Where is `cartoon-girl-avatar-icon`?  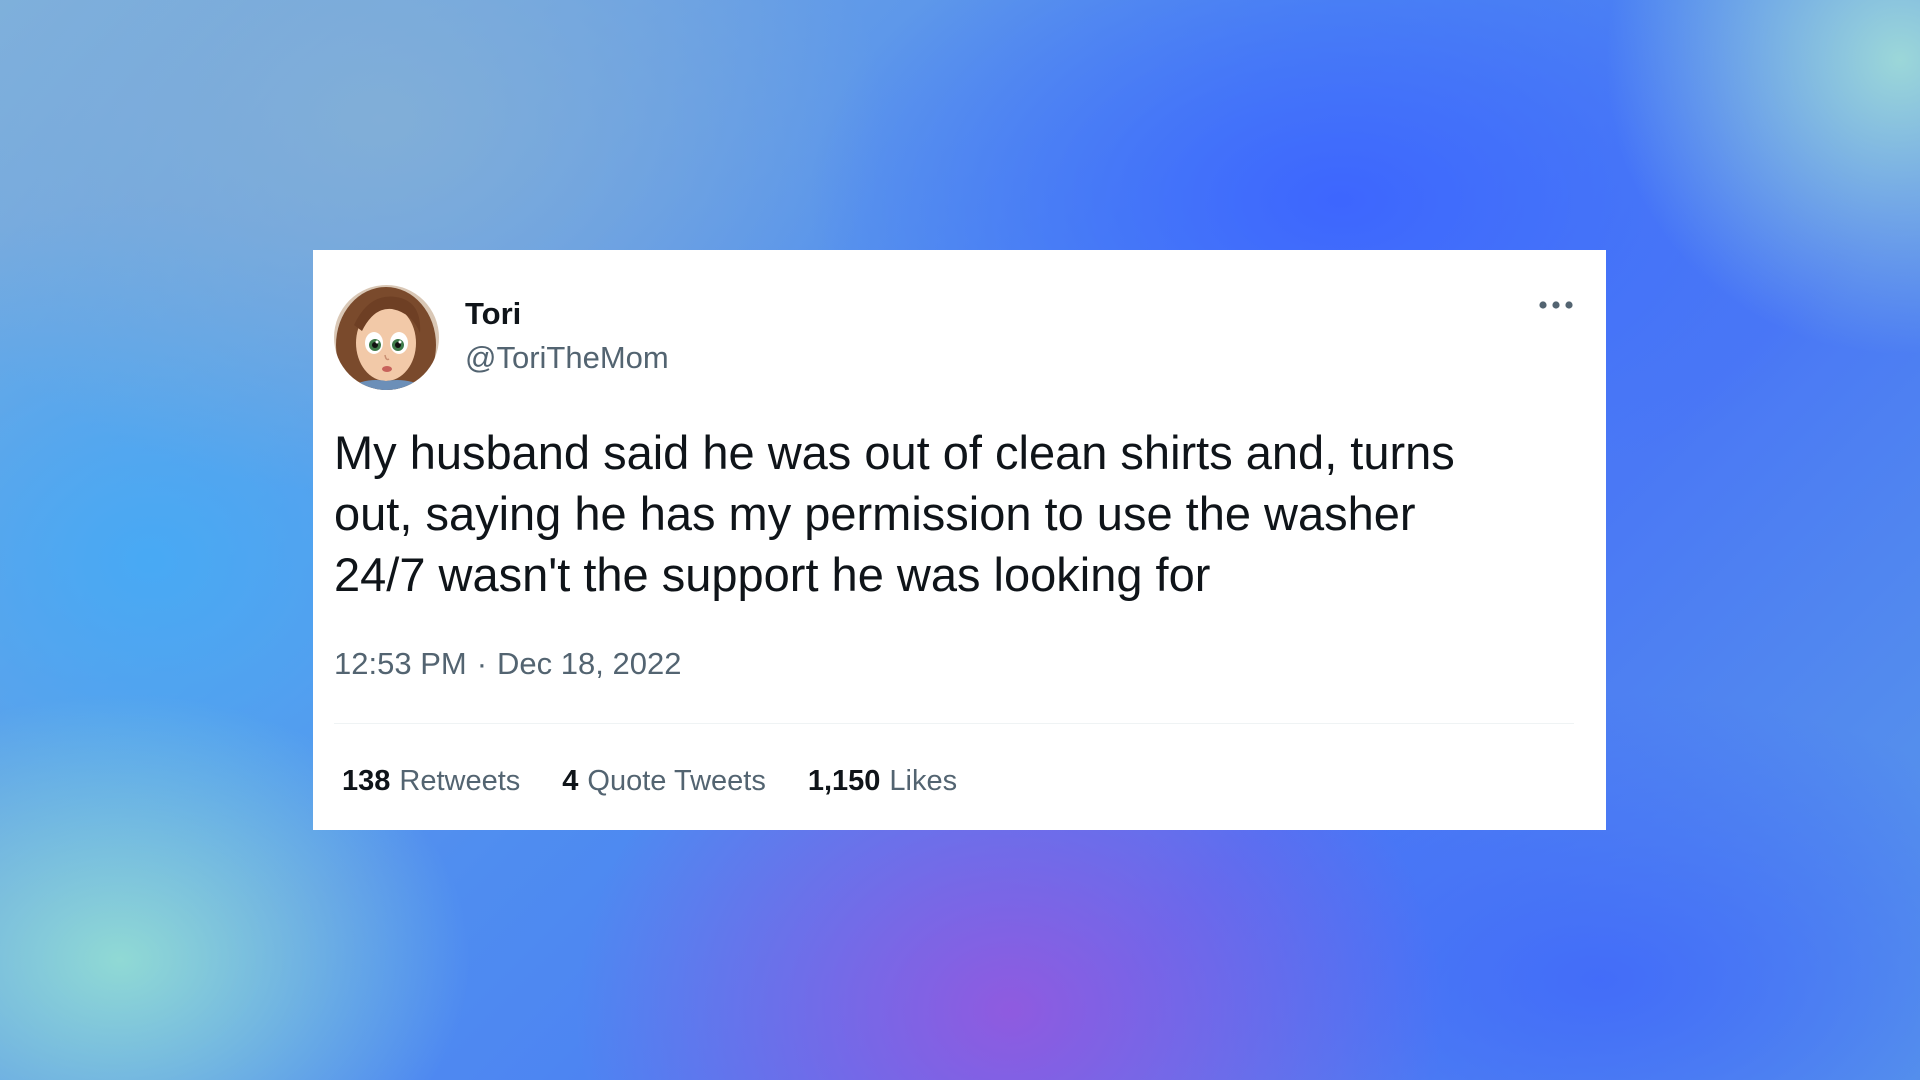 cartoon-girl-avatar-icon is located at coordinates (386, 337).